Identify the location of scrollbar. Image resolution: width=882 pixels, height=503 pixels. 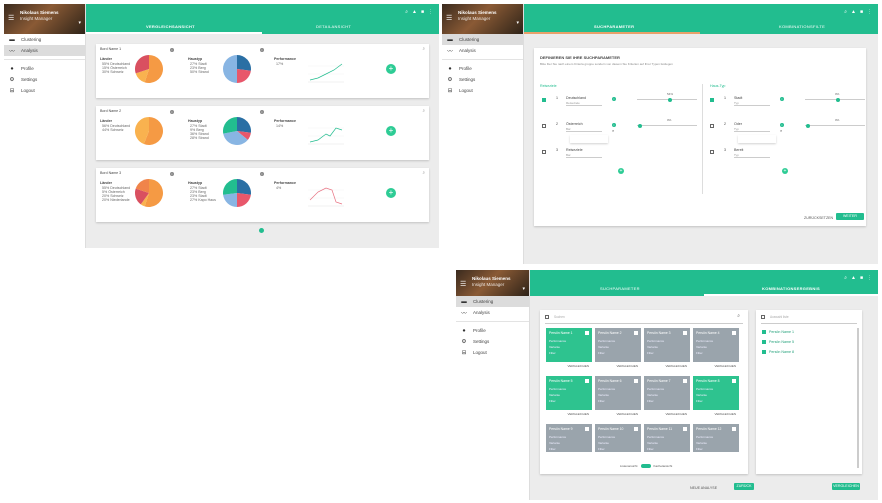
(858, 398).